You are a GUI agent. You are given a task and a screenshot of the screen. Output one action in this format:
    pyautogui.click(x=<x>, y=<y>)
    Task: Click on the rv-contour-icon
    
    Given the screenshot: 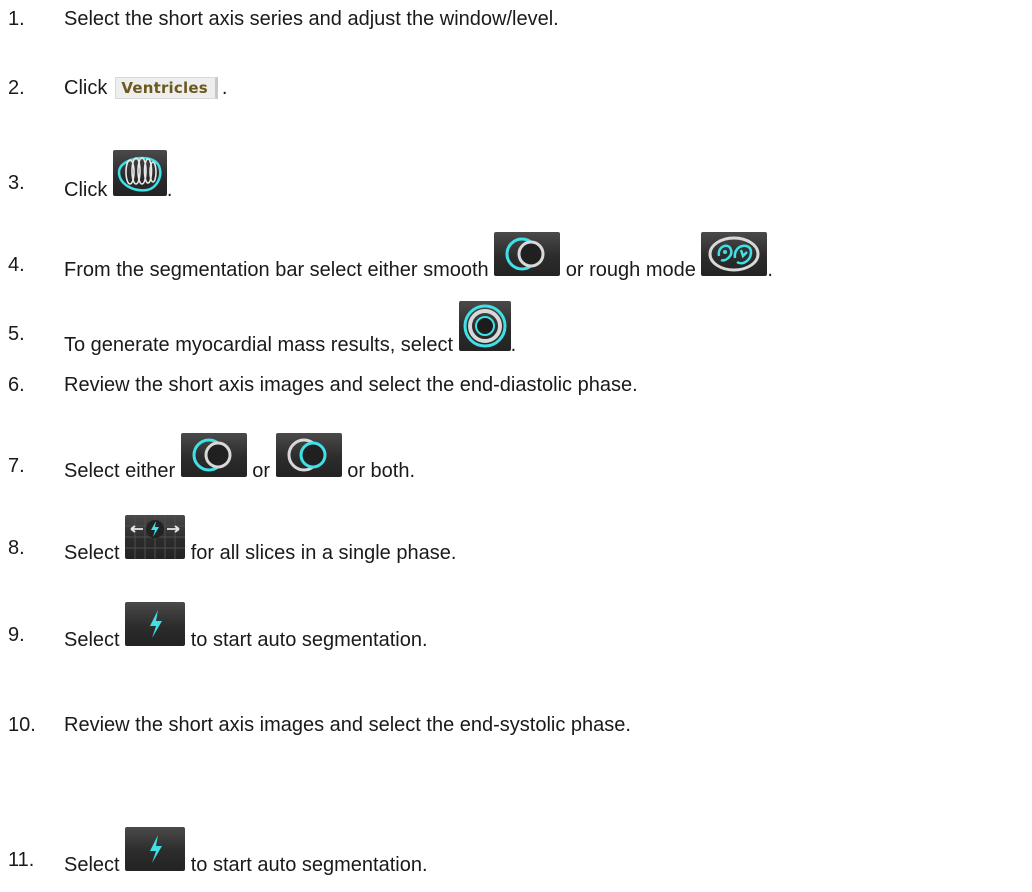 What is the action you would take?
    pyautogui.click(x=308, y=455)
    